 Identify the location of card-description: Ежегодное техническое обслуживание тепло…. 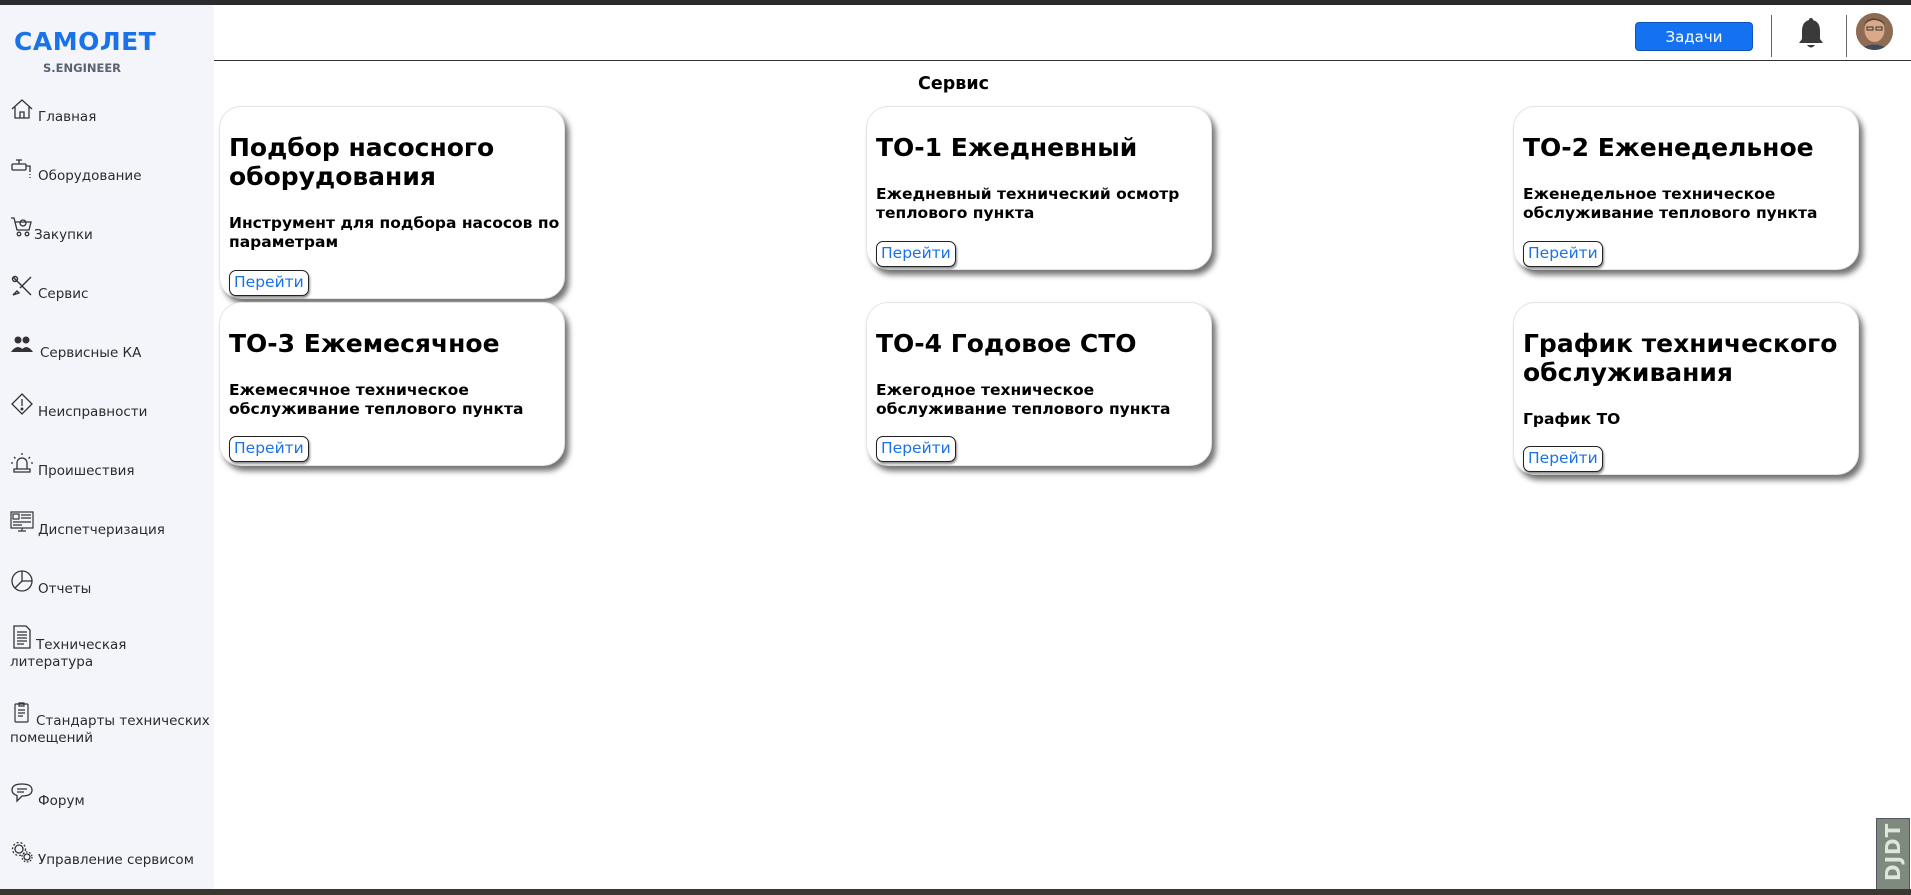
(1023, 399).